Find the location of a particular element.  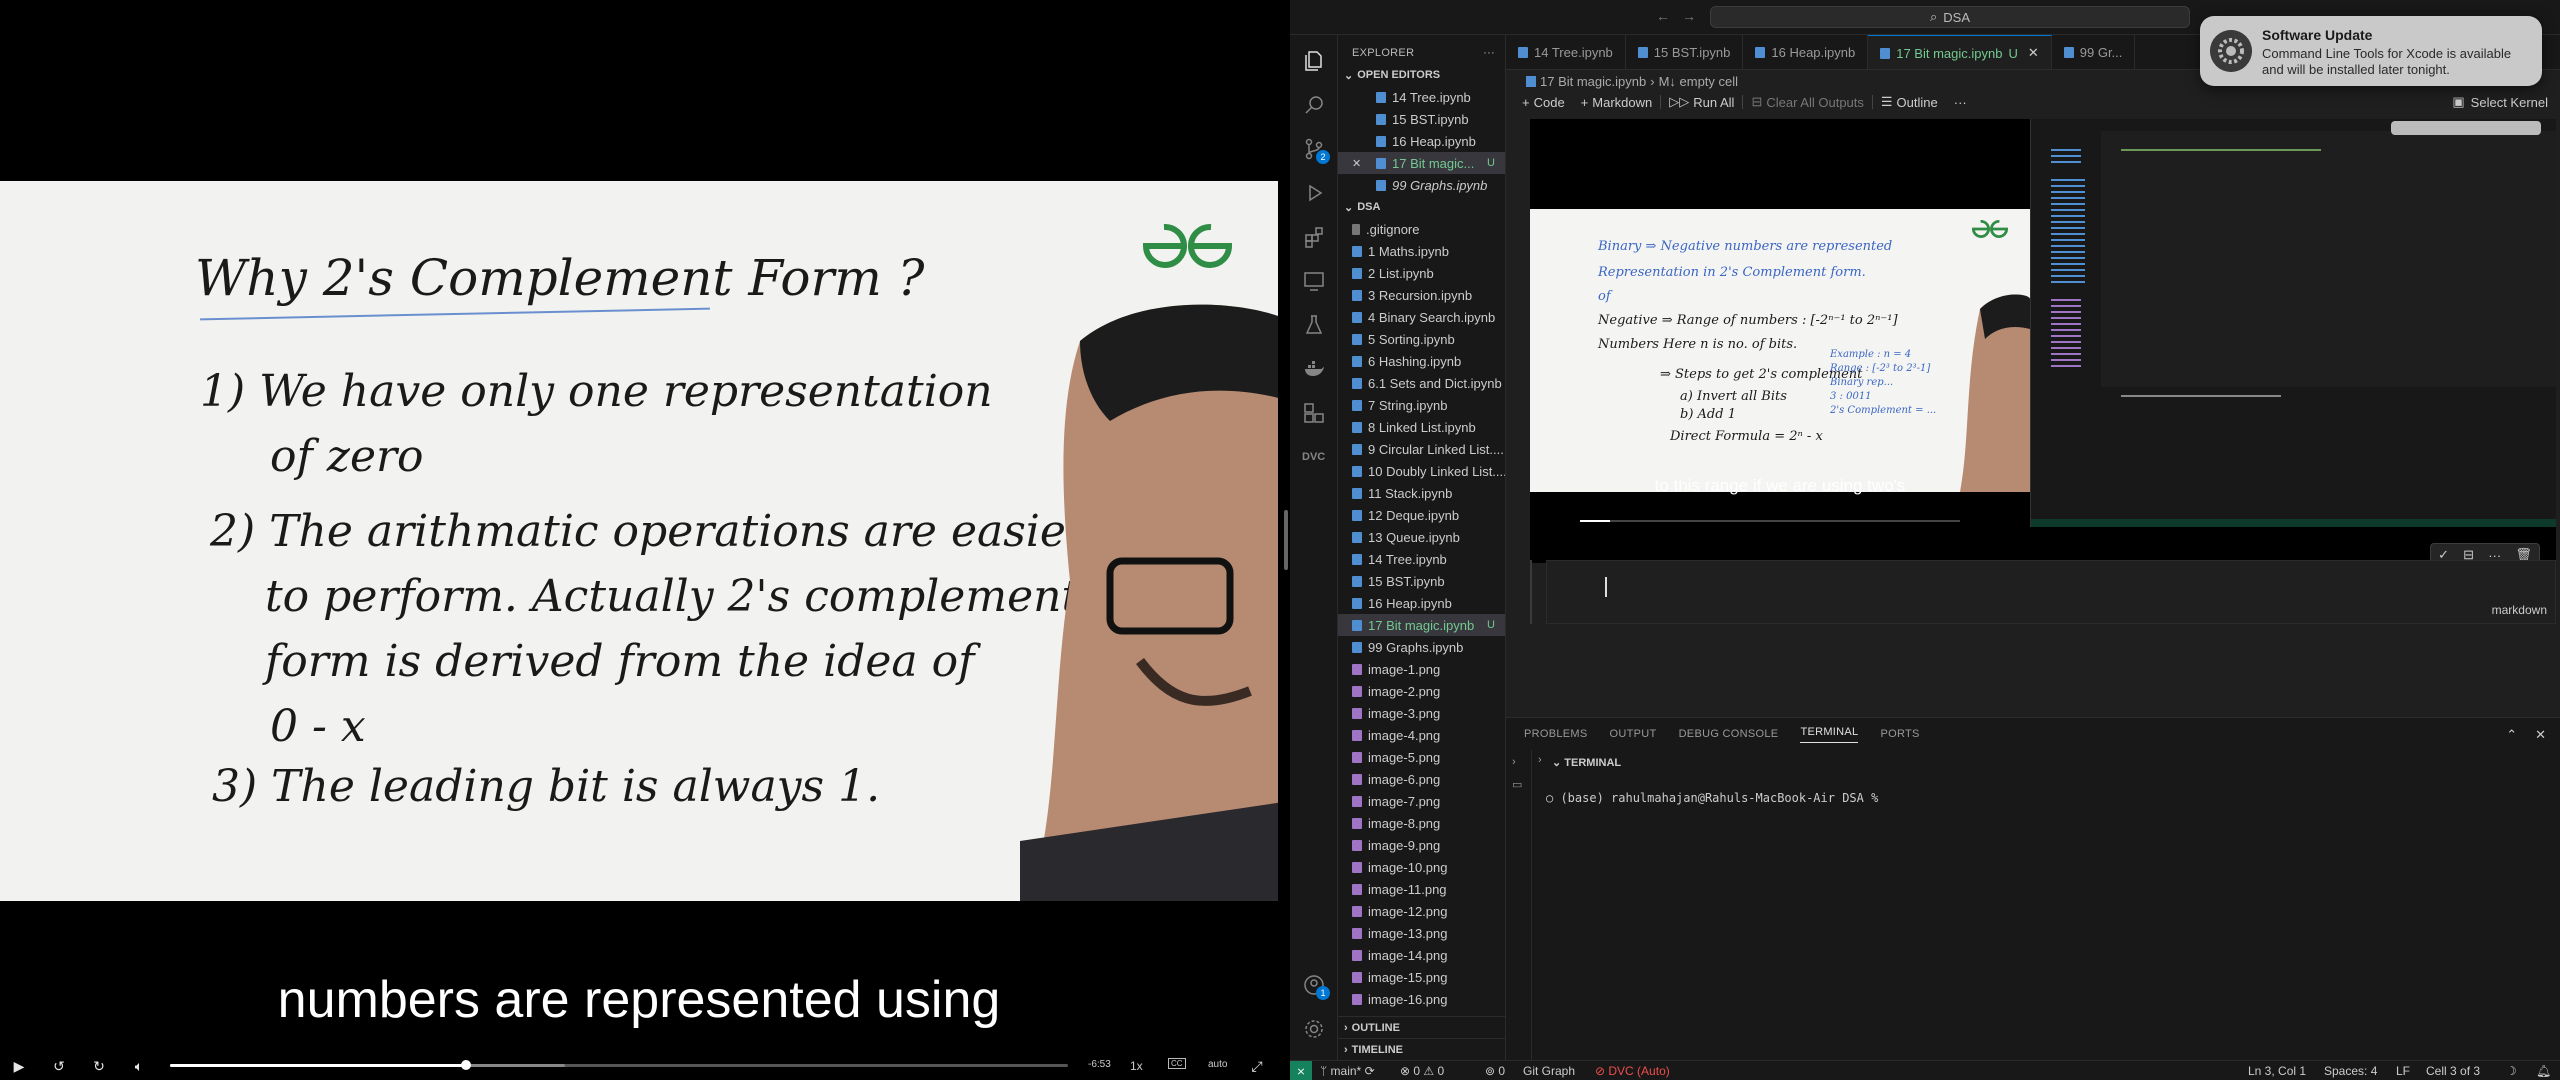

accounts-icon: 1 is located at coordinates (1316, 986).